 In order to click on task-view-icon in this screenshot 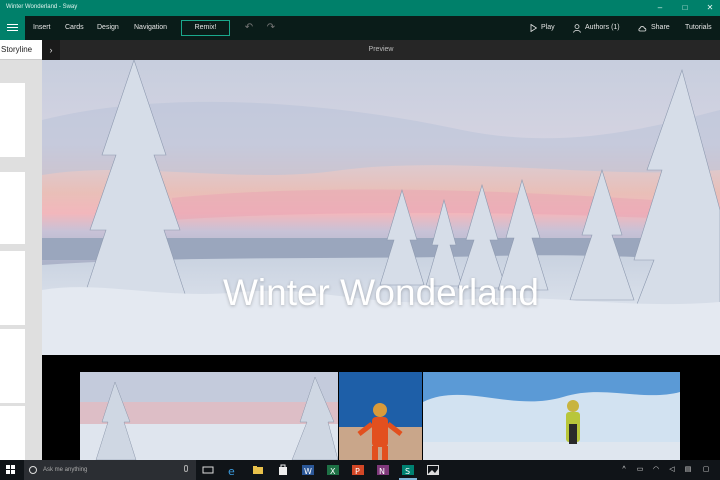, I will do `click(208, 470)`.